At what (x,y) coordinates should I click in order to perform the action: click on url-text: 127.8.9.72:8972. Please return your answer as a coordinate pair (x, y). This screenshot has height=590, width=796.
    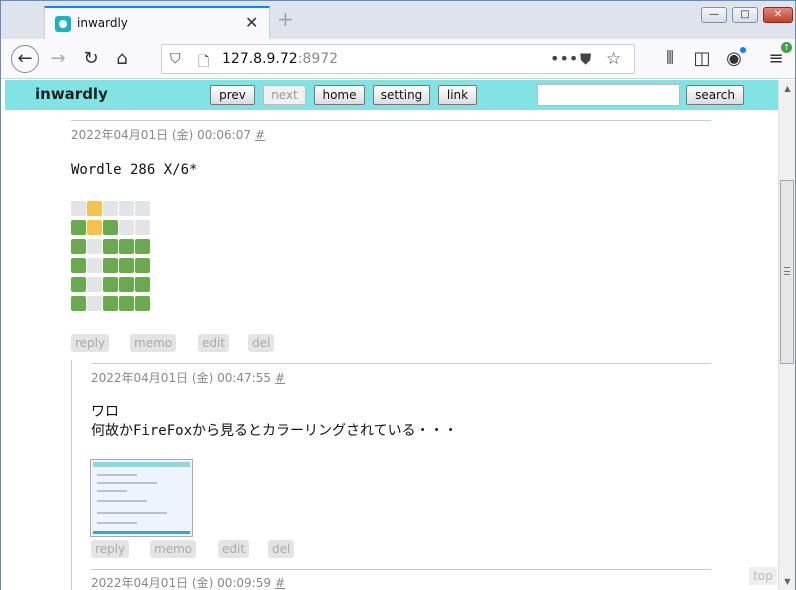
    Looking at the image, I should click on (280, 59).